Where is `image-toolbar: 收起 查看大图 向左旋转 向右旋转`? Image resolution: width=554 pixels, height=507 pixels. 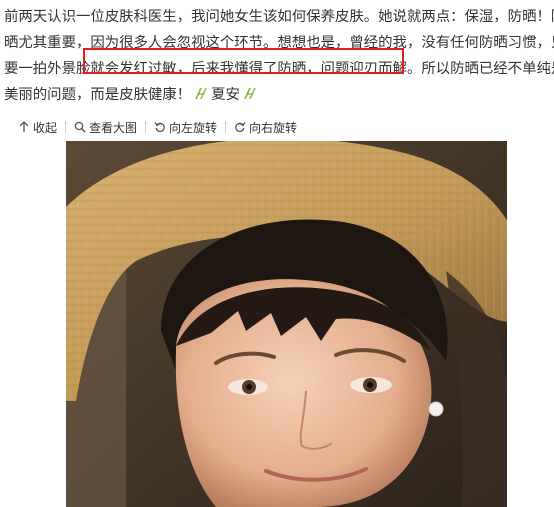 image-toolbar: 收起 查看大图 向左旋转 向右旋转 is located at coordinates (157, 127).